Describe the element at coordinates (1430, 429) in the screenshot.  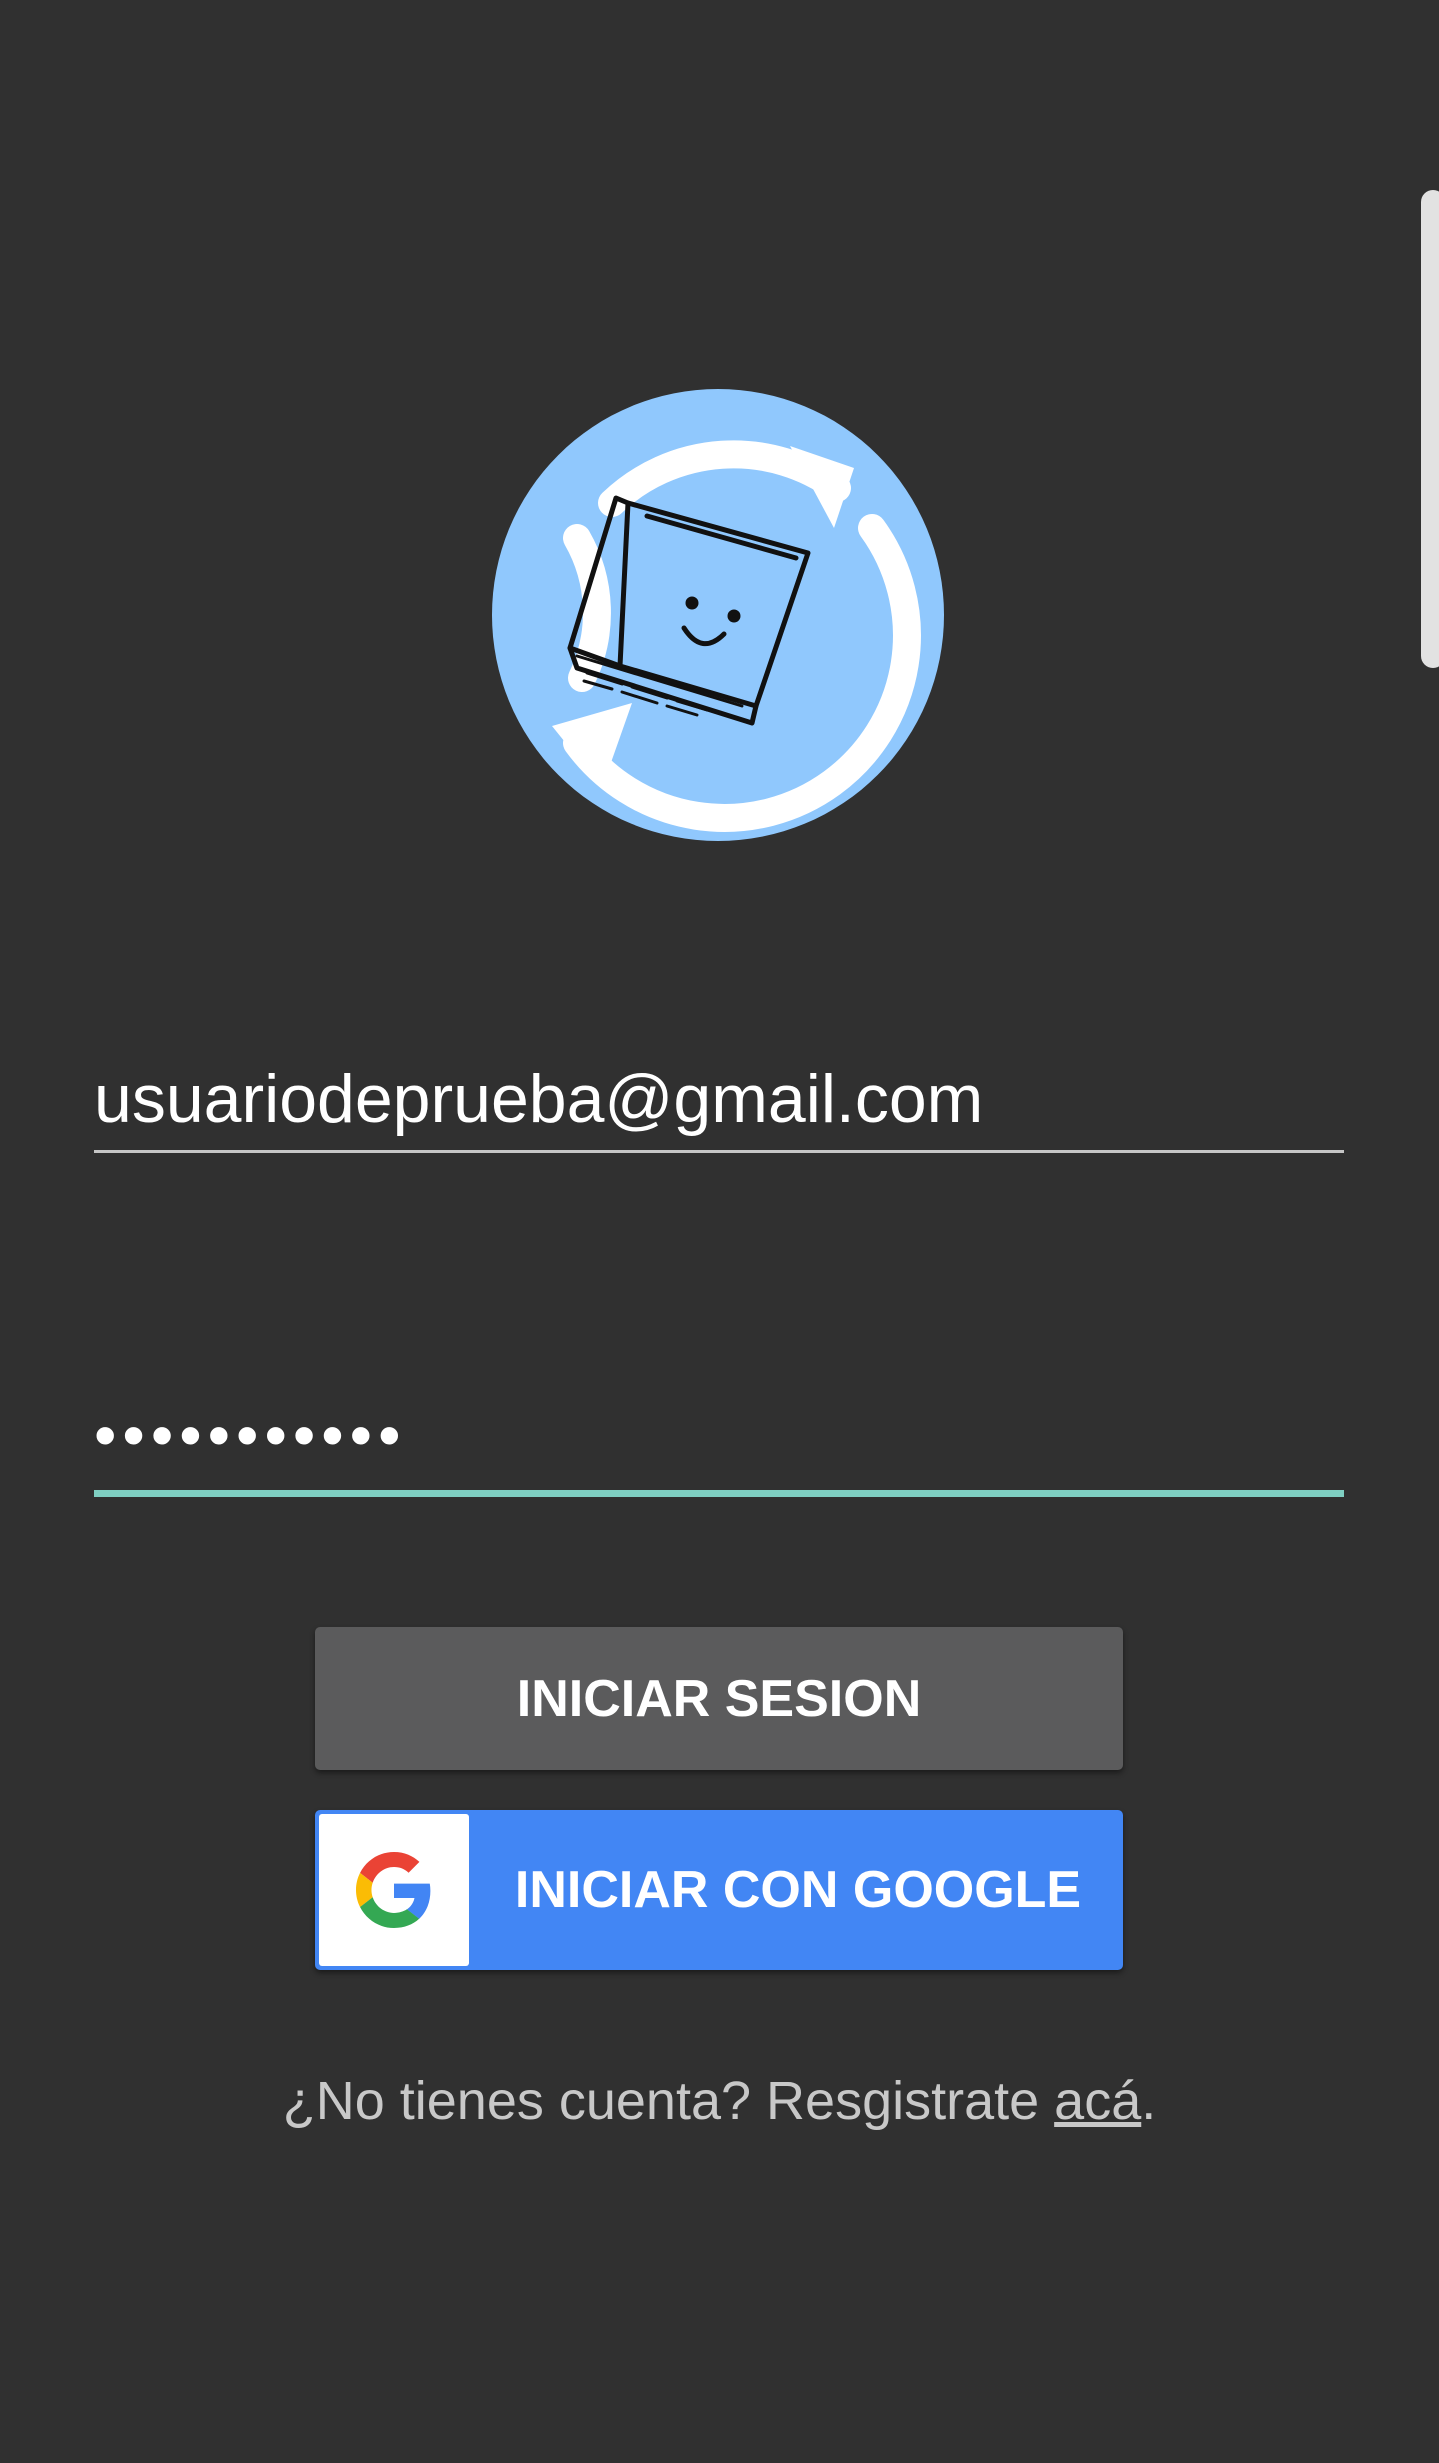
I see `edge-panel-handle` at that location.